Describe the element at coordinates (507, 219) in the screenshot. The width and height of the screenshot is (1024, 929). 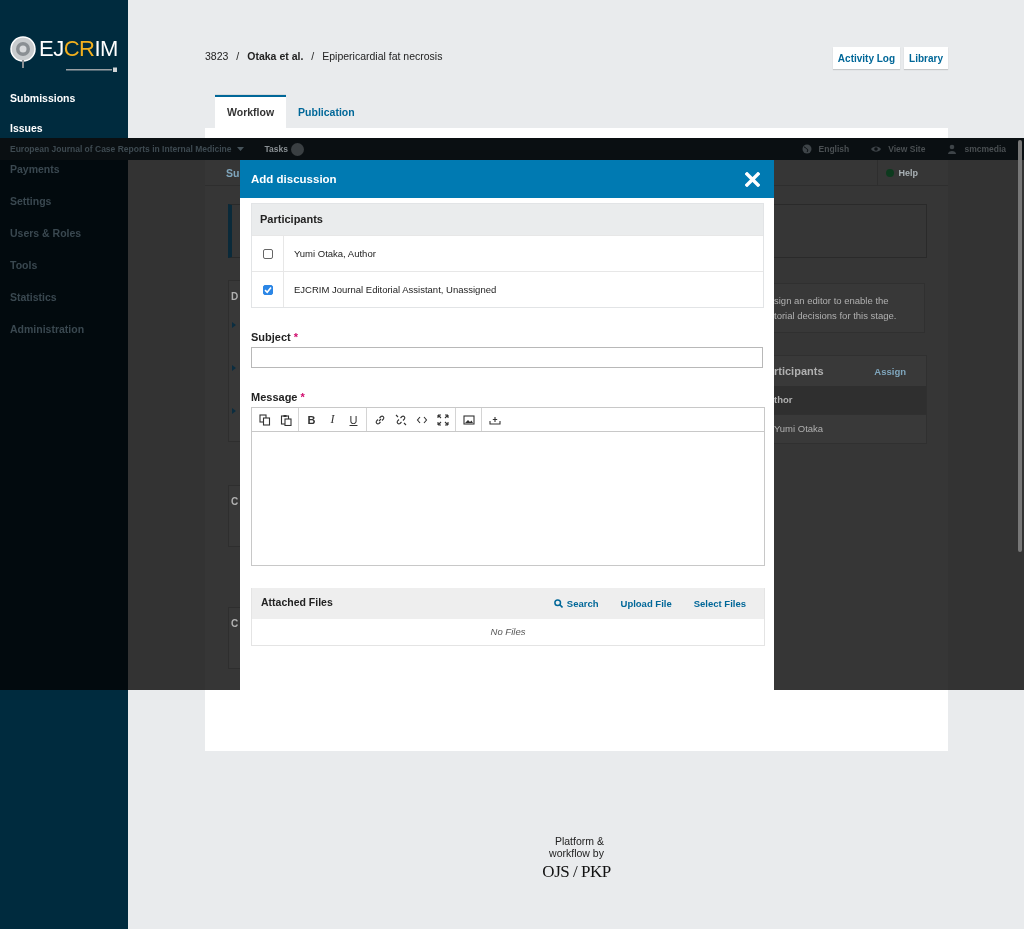
I see `table-header: Participants` at that location.